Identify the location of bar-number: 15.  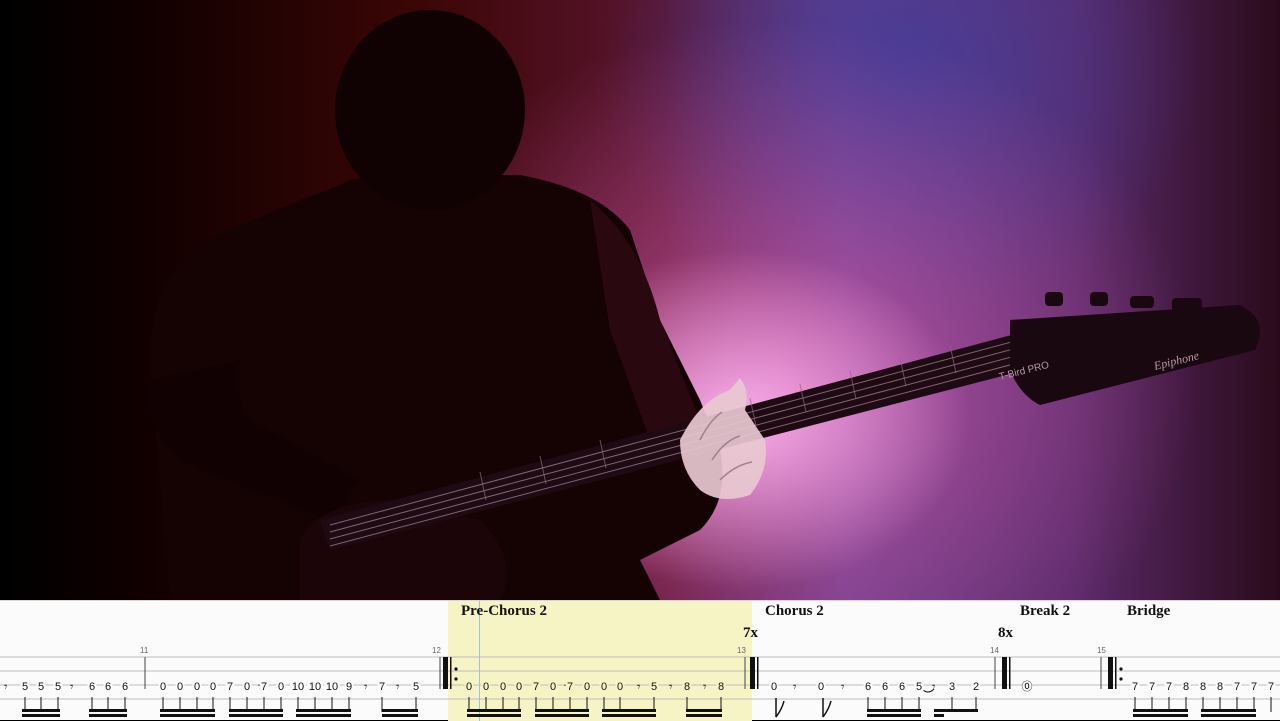
(1101, 650).